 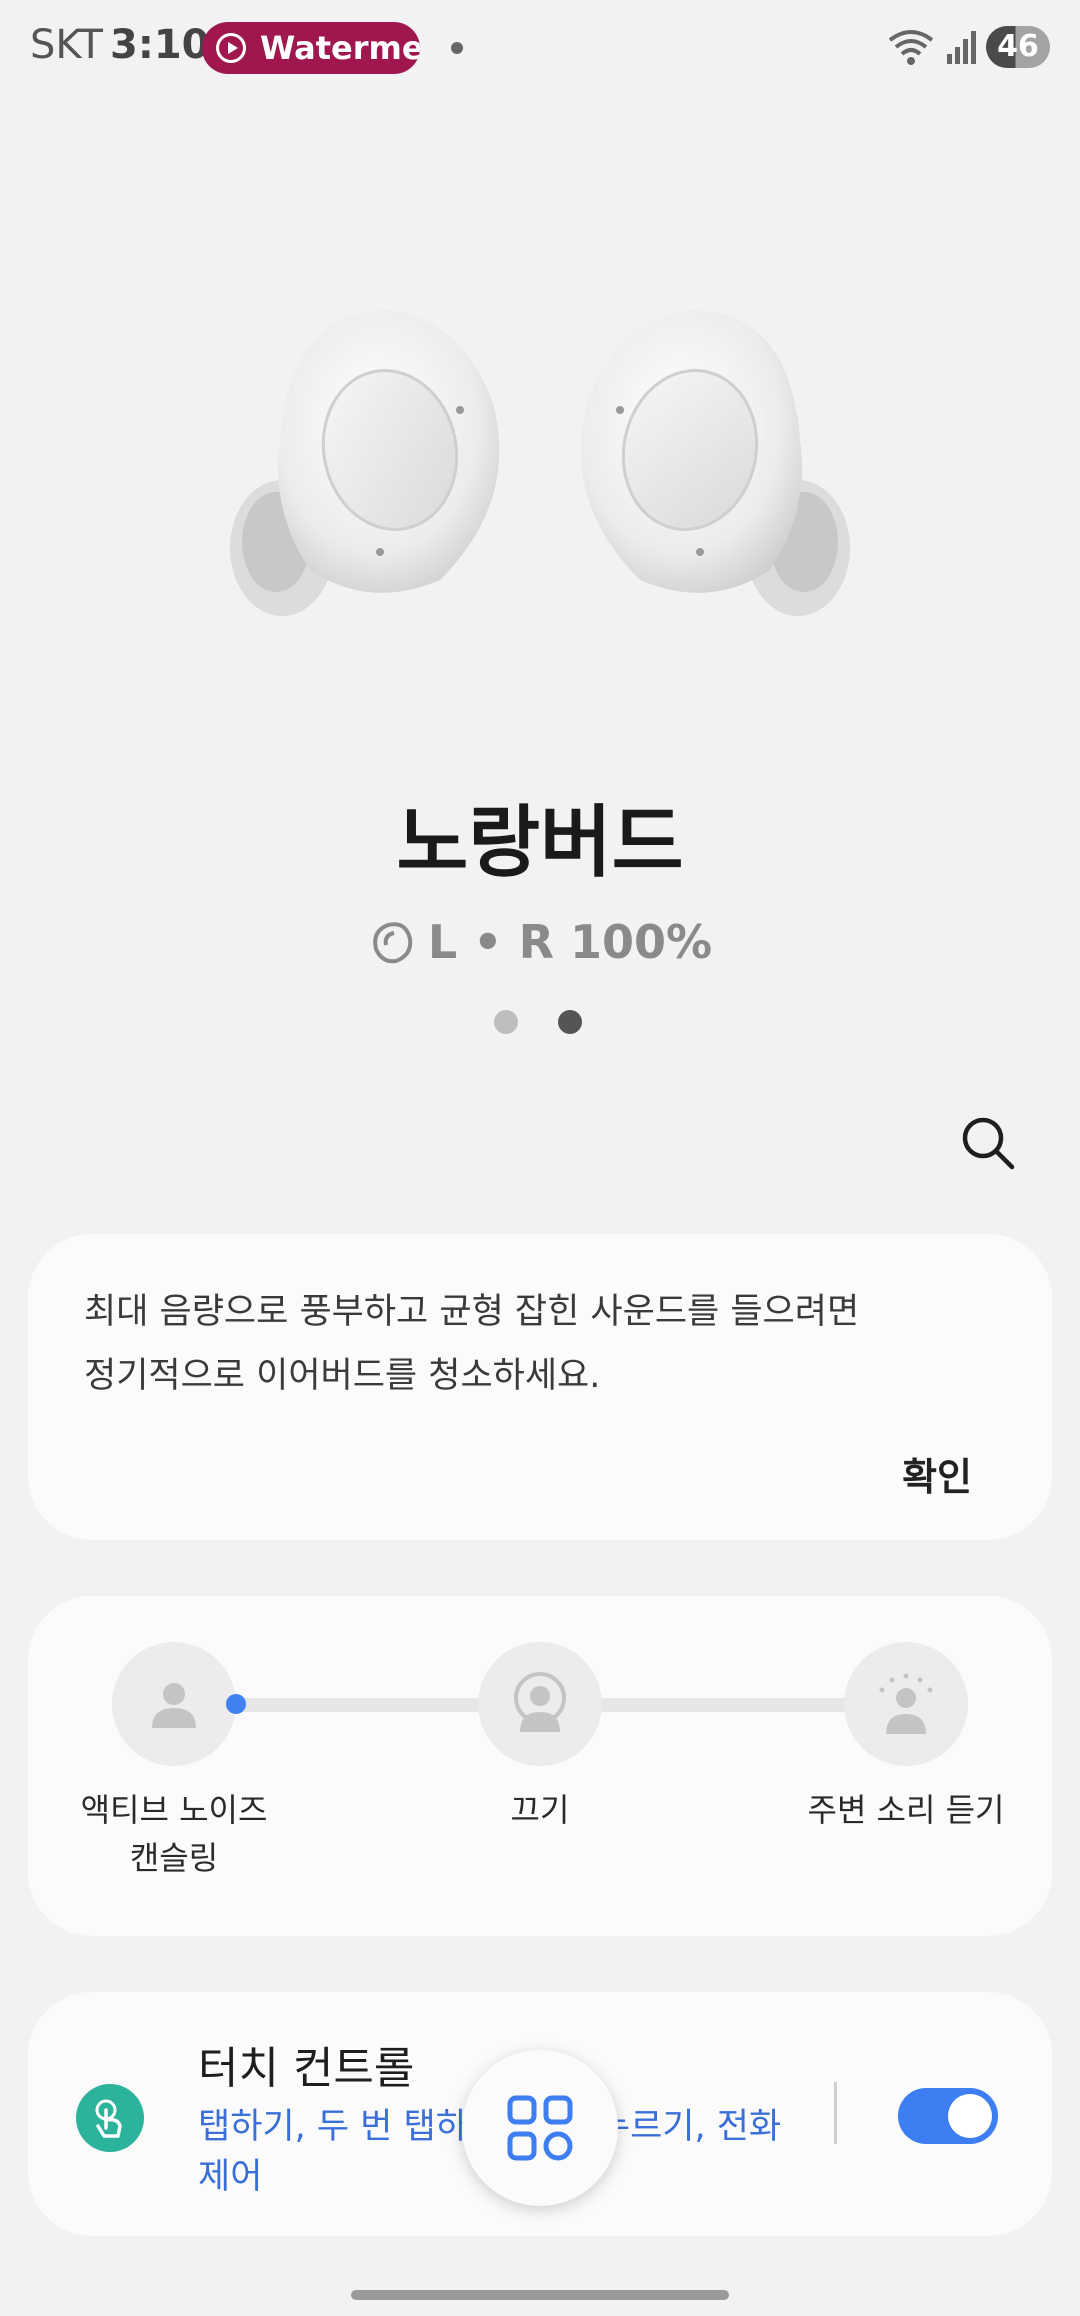 What do you see at coordinates (540, 48) in the screenshot?
I see `status-bar: SKT 3:10 Waterme 46` at bounding box center [540, 48].